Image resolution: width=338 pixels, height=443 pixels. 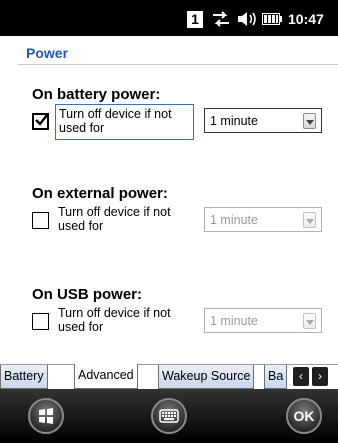 I want to click on checkmark-icon, so click(x=41, y=120).